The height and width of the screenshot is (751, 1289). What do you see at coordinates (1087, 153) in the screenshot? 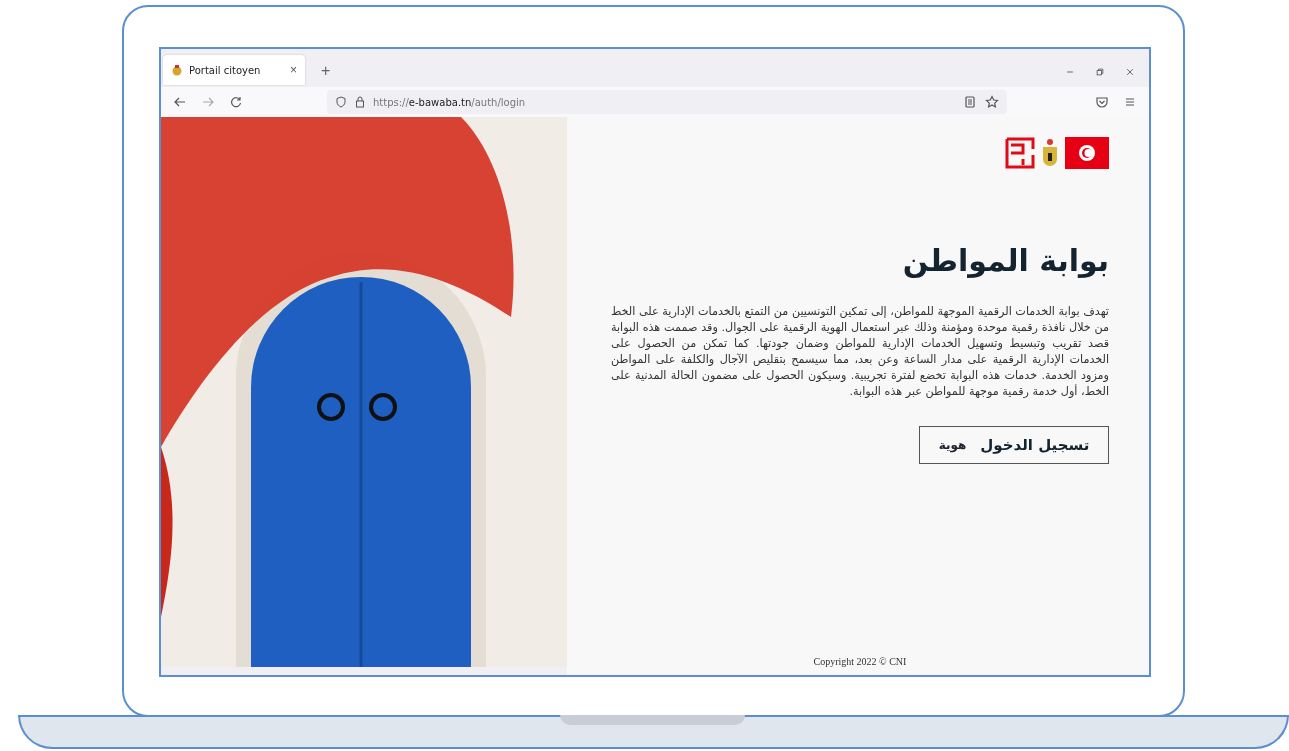
I see `flag-icon` at bounding box center [1087, 153].